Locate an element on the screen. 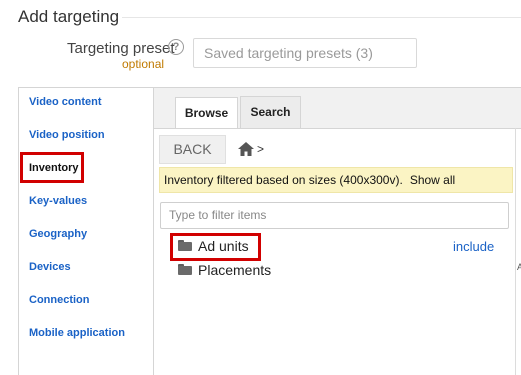 Image resolution: width=521 pixels, height=375 pixels. help-icon: ? is located at coordinates (176, 47).